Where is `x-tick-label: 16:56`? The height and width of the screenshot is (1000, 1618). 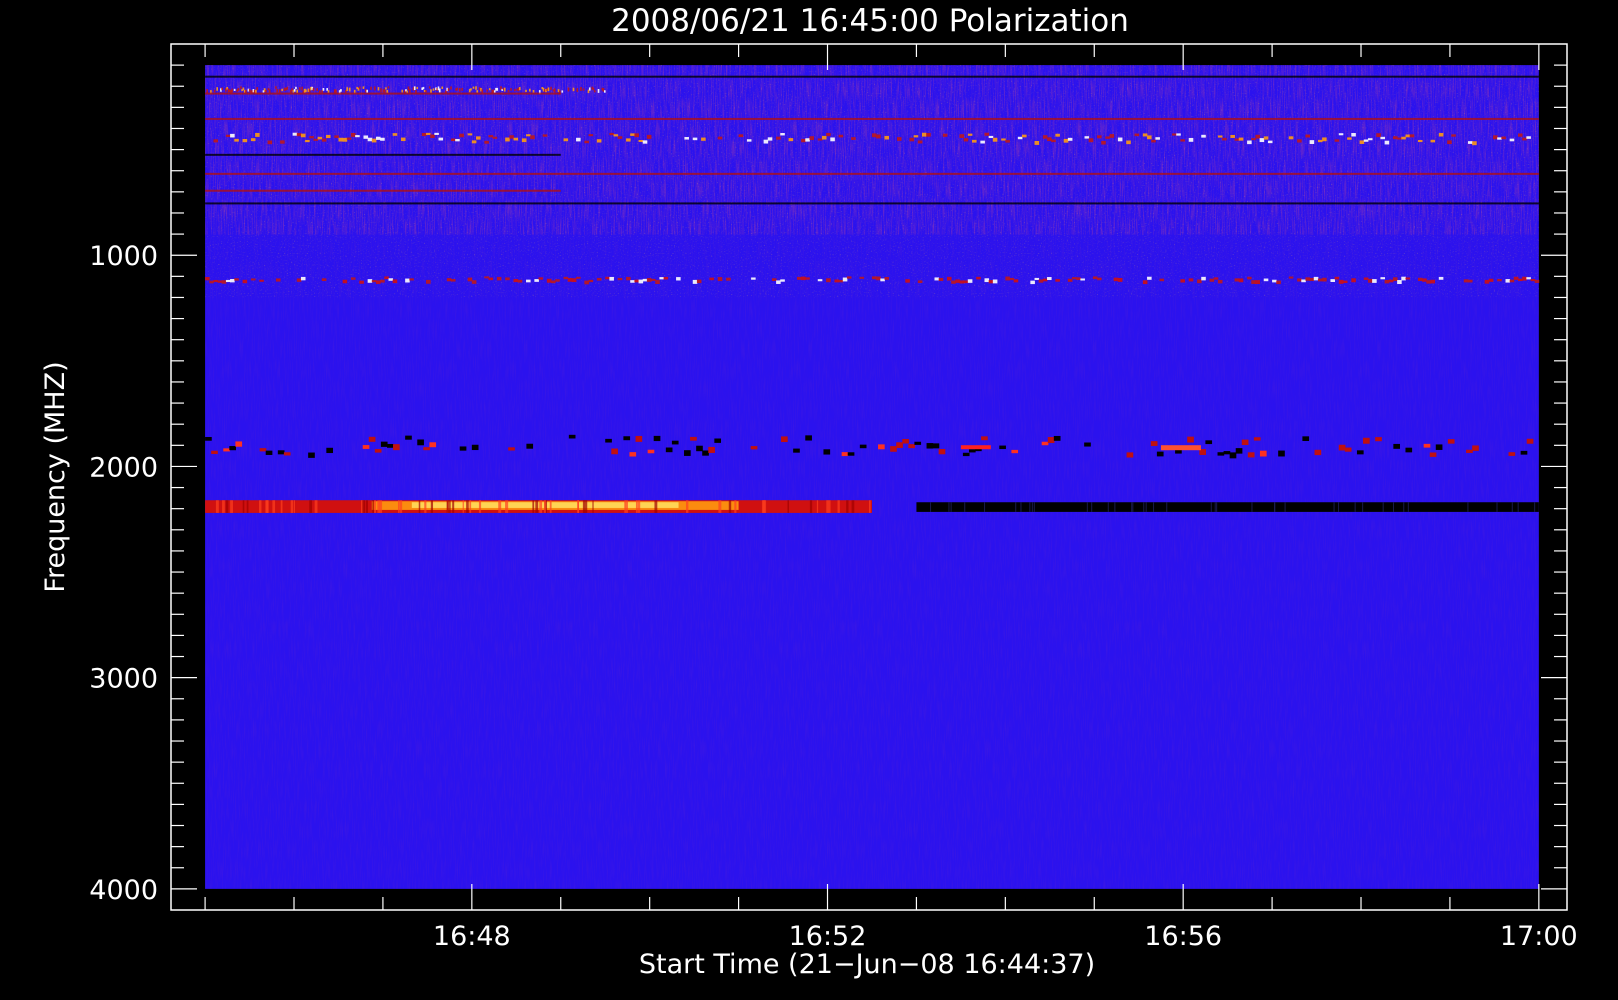 x-tick-label: 16:56 is located at coordinates (1183, 936).